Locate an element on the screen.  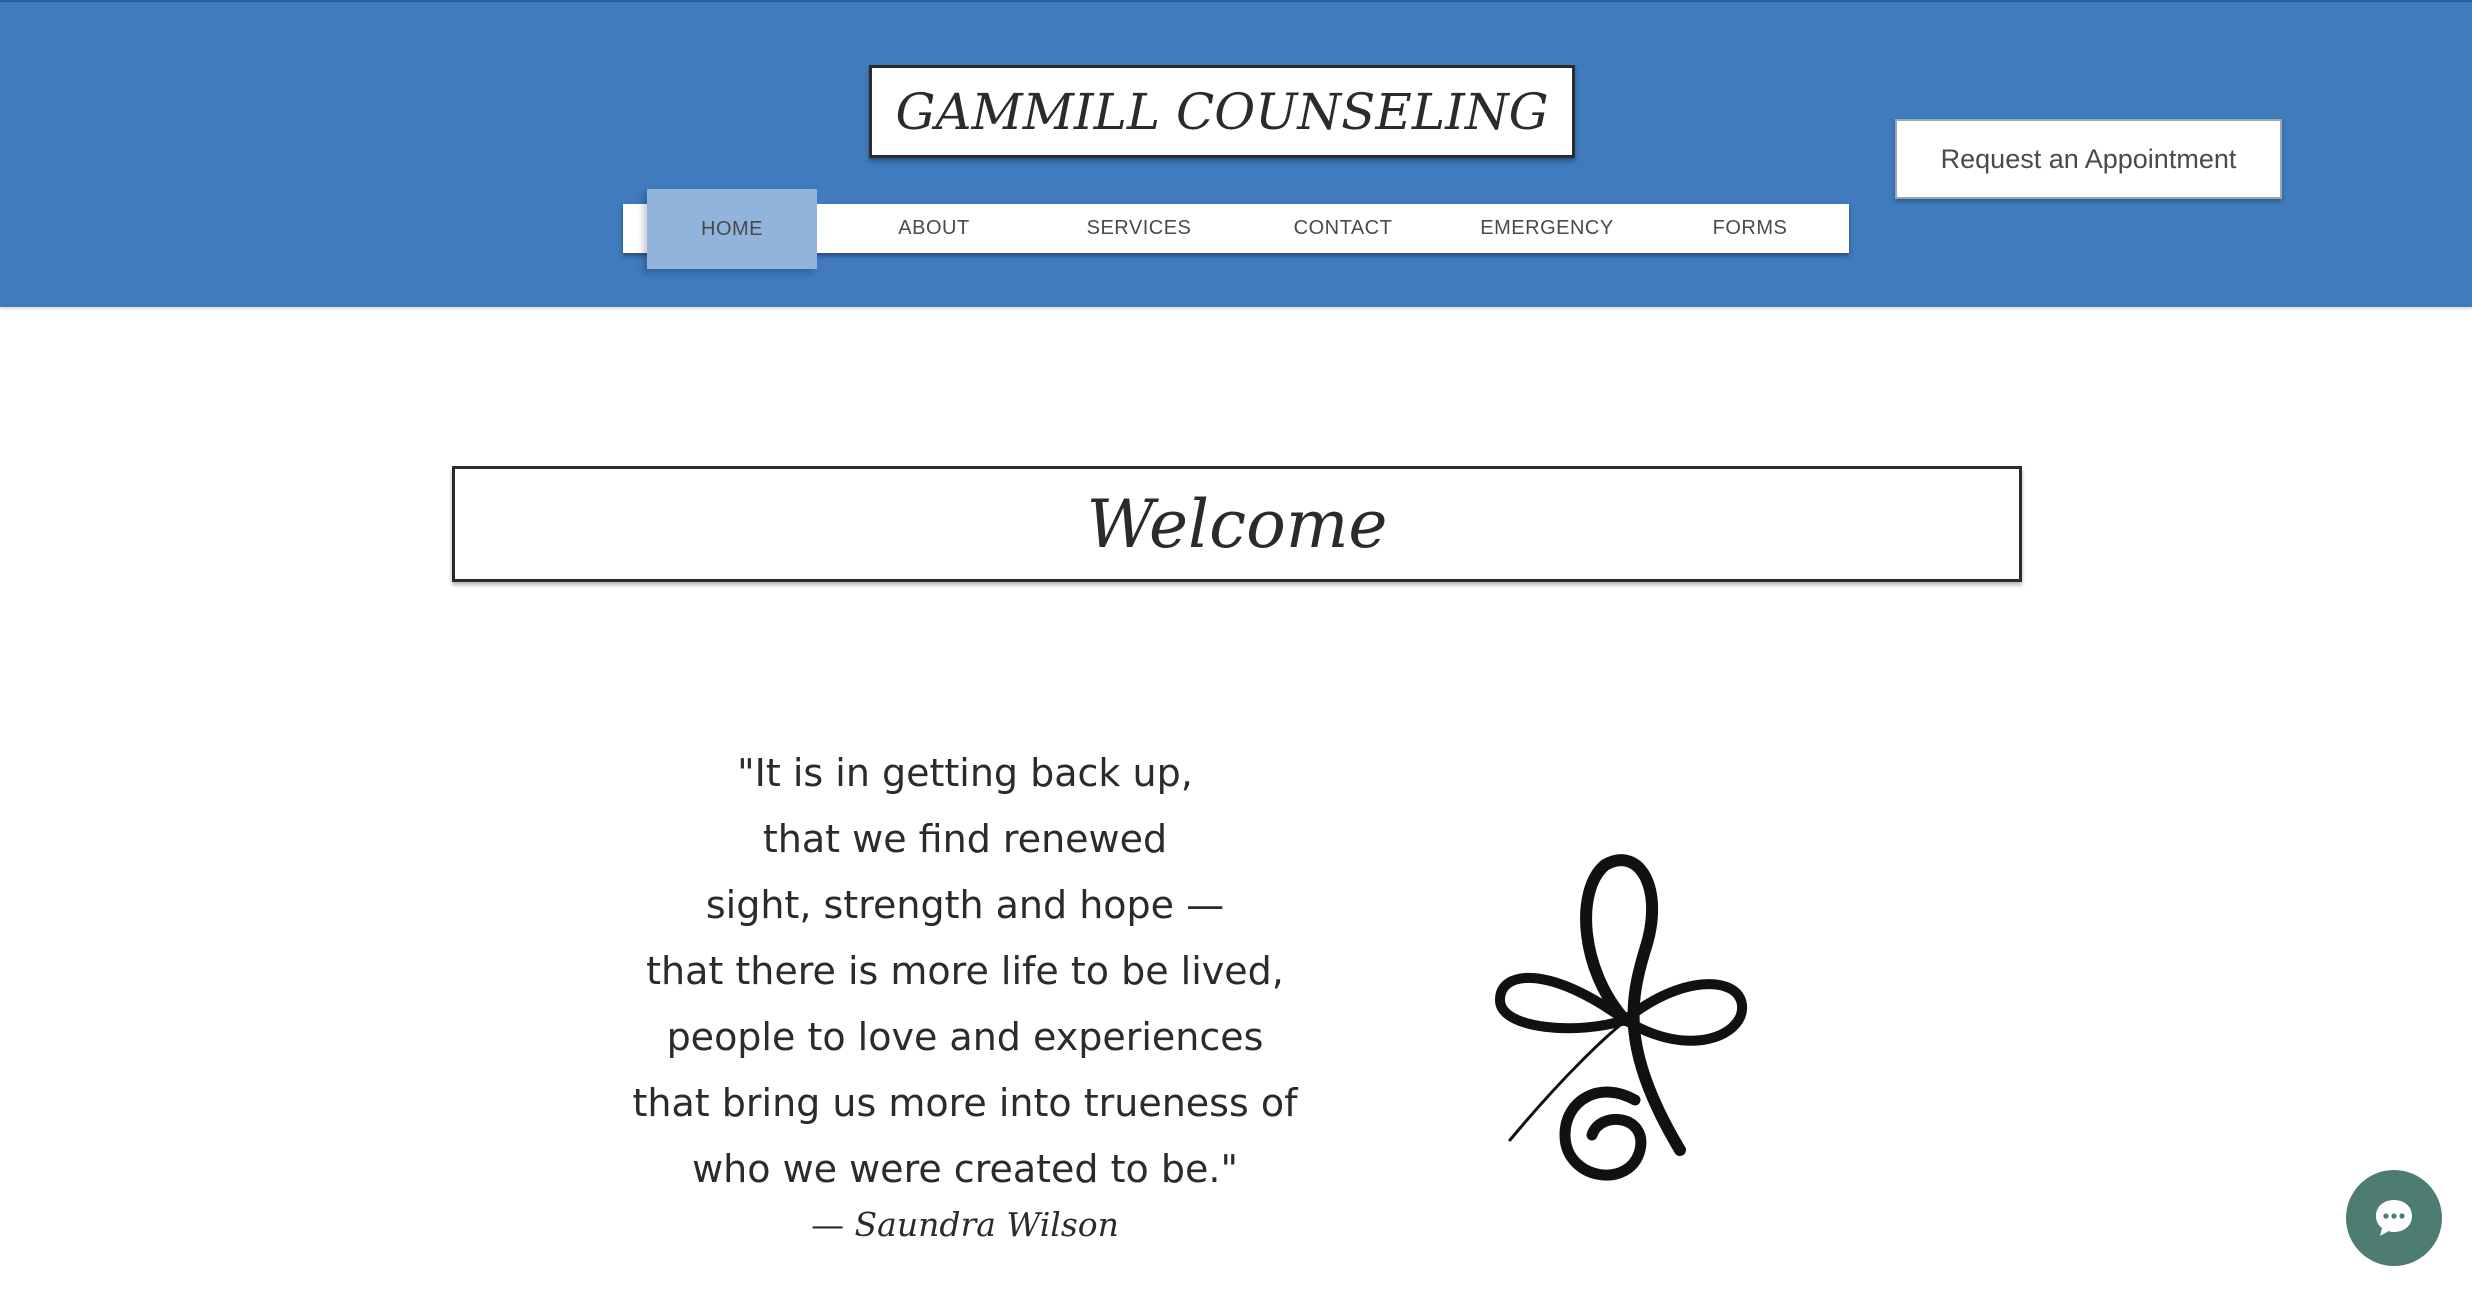
chat-bubble-icon is located at coordinates (2394, 1218).